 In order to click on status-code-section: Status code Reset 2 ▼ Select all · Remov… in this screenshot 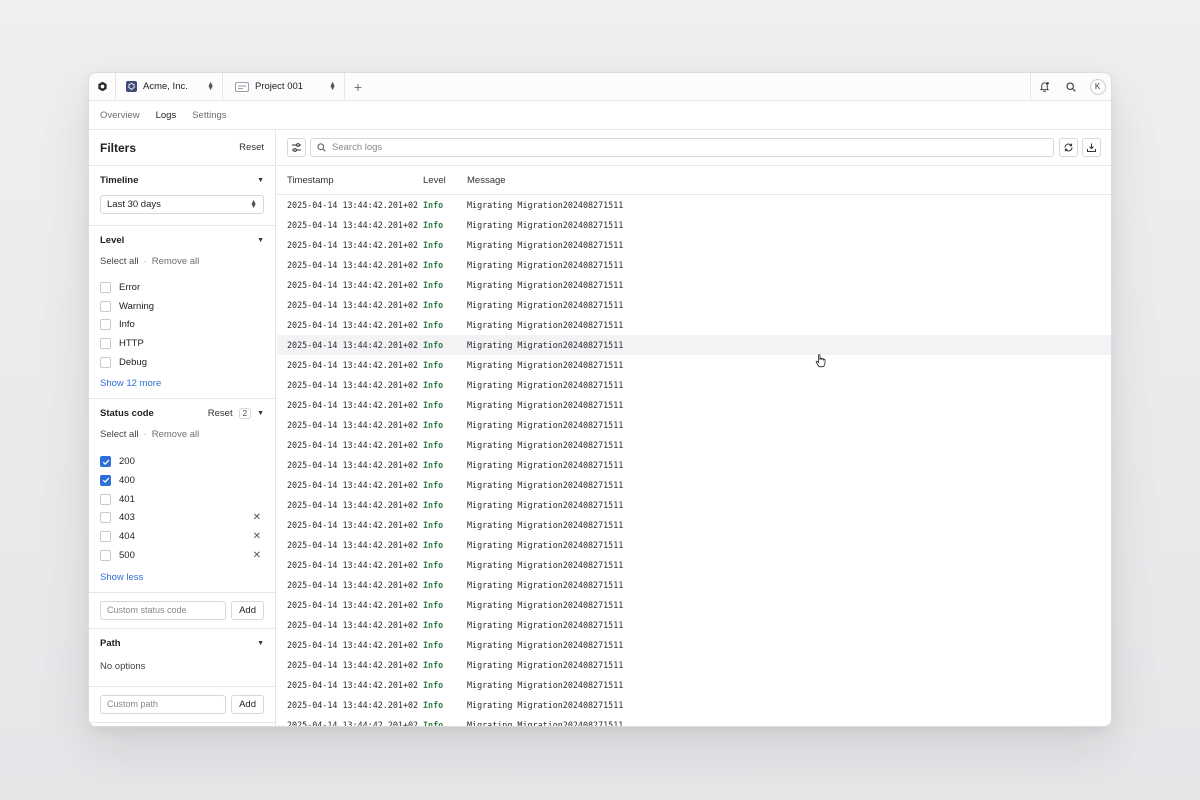, I will do `click(182, 496)`.